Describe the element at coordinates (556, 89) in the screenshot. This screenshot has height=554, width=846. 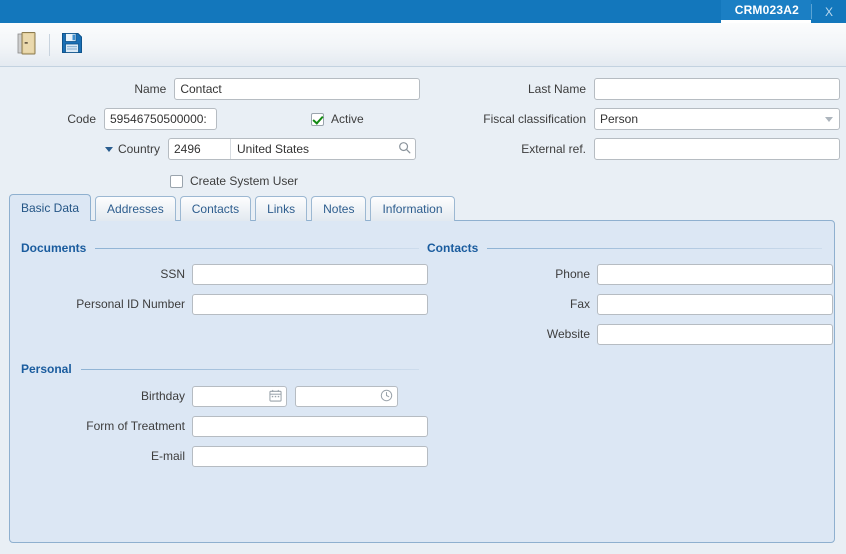
I see `last-name-label: Last Name` at that location.